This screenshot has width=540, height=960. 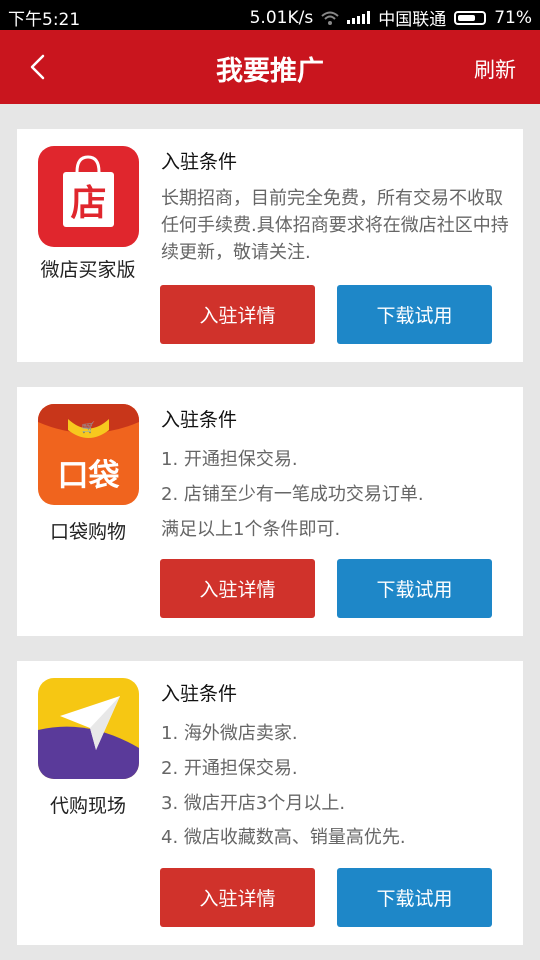 What do you see at coordinates (412, 20) in the screenshot?
I see `carrier: 中国联通` at bounding box center [412, 20].